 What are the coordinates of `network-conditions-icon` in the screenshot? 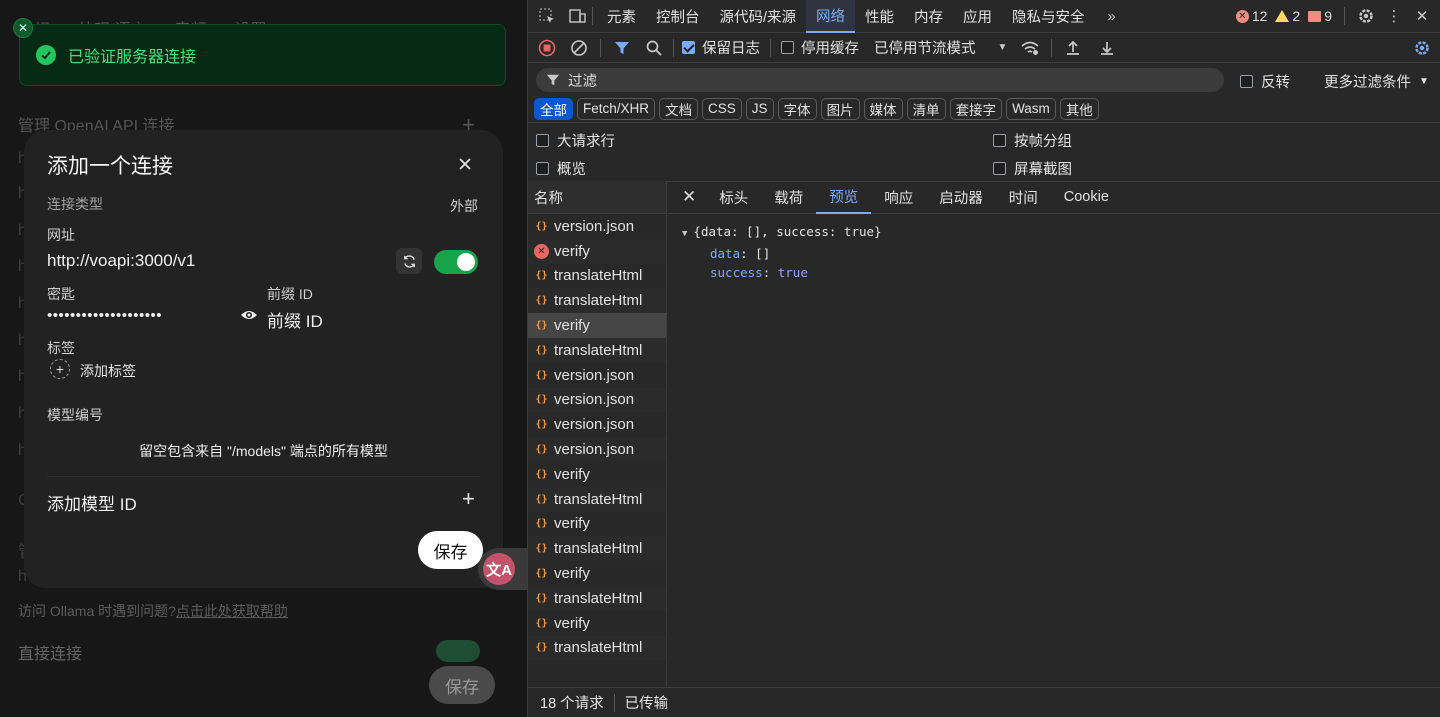 It's located at (1030, 48).